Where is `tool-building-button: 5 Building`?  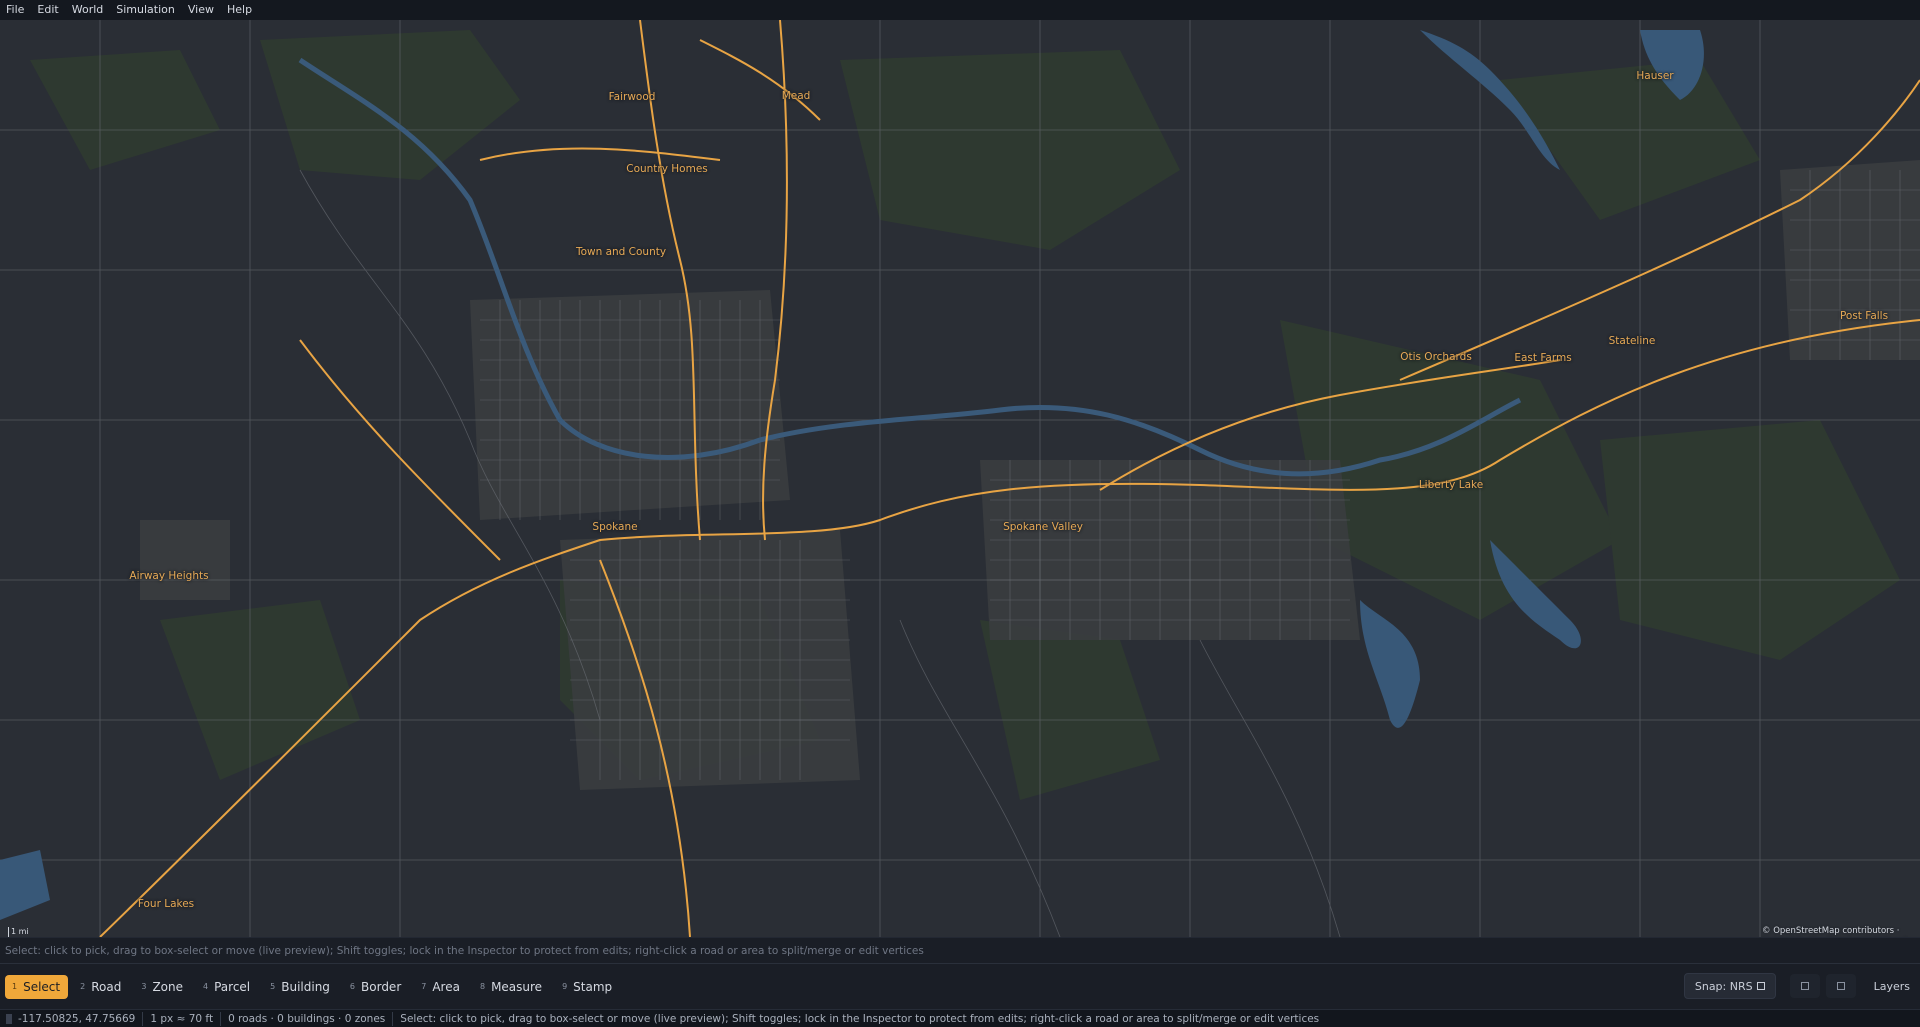
tool-building-button: 5 Building is located at coordinates (300, 987).